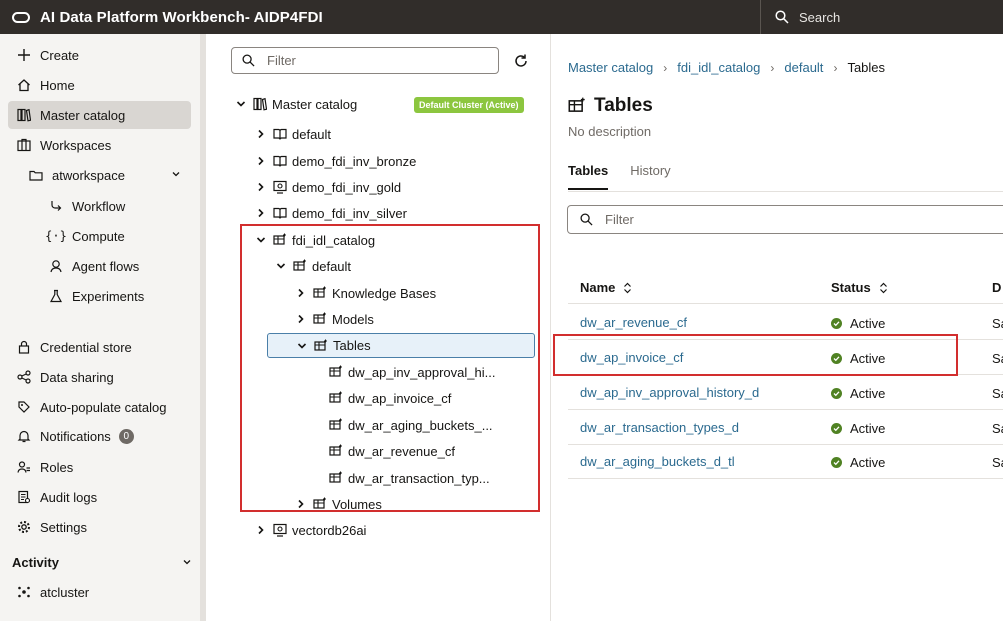  What do you see at coordinates (86, 347) in the screenshot?
I see `nav-label: Credential store` at bounding box center [86, 347].